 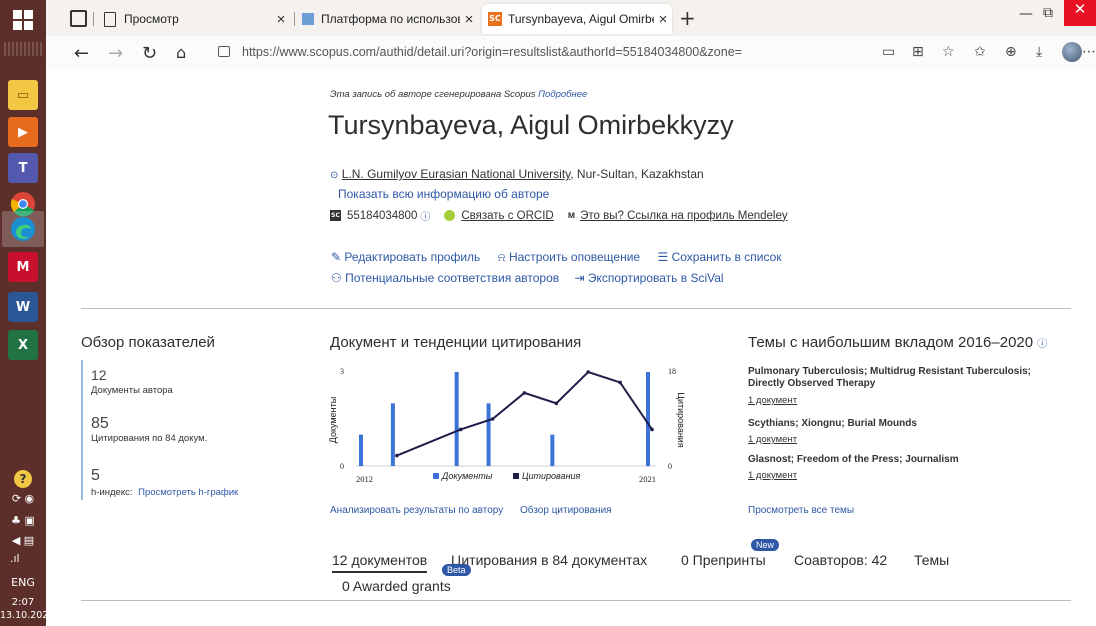 What do you see at coordinates (648, 278) in the screenshot?
I see `export-scival-button: ⇥ Экспортировать в SciVal` at bounding box center [648, 278].